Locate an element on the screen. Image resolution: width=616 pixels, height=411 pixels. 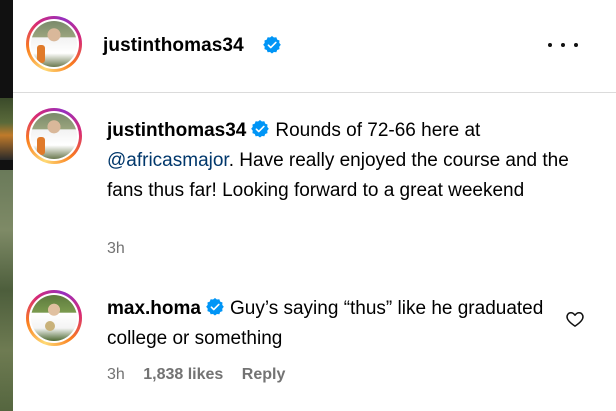
more-options-button is located at coordinates (563, 45).